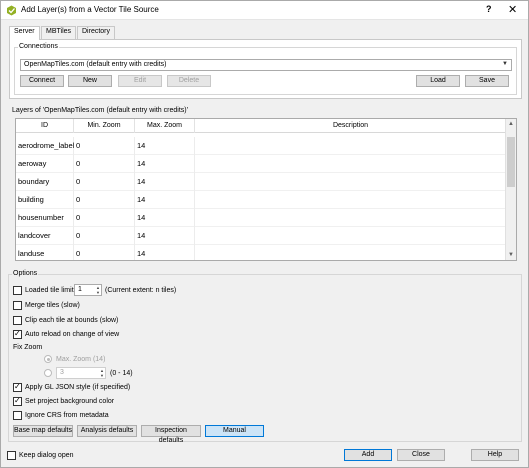 The image size is (529, 468). Describe the element at coordinates (72, 320) in the screenshot. I see `clip-tiles-label: Clip each tile at bounds (slow)` at that location.